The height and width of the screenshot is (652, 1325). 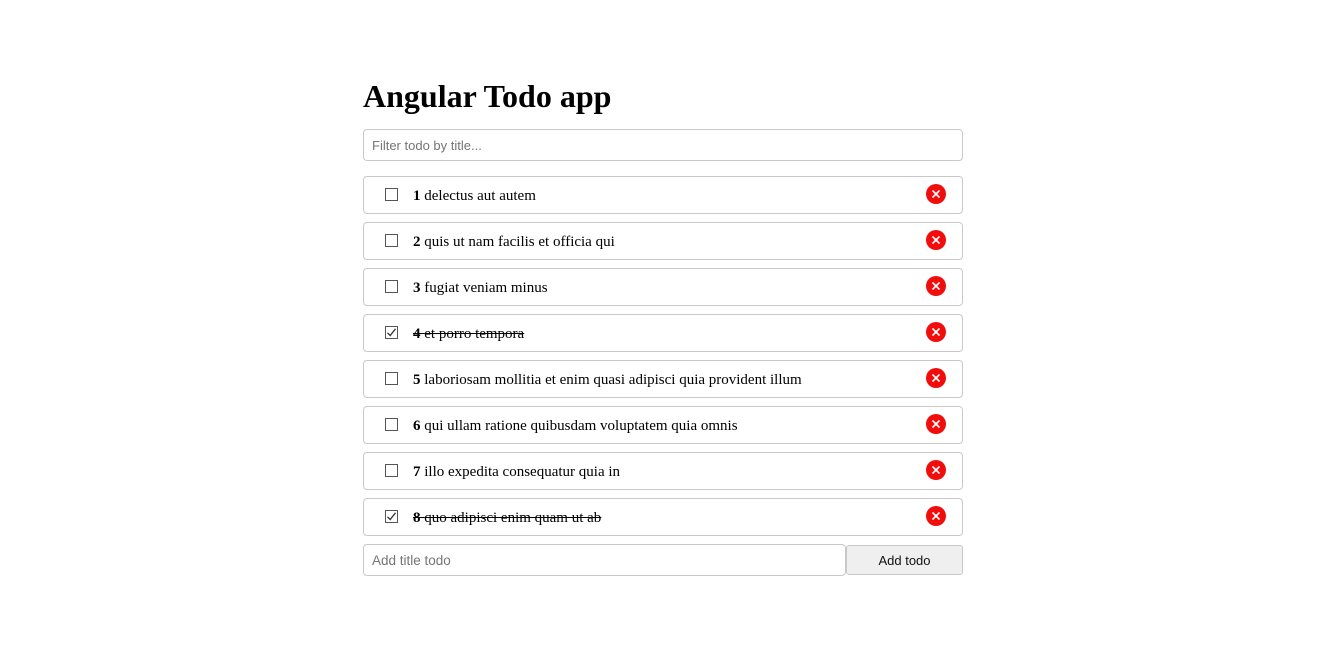 What do you see at coordinates (417, 380) in the screenshot?
I see `todo-id: 5` at bounding box center [417, 380].